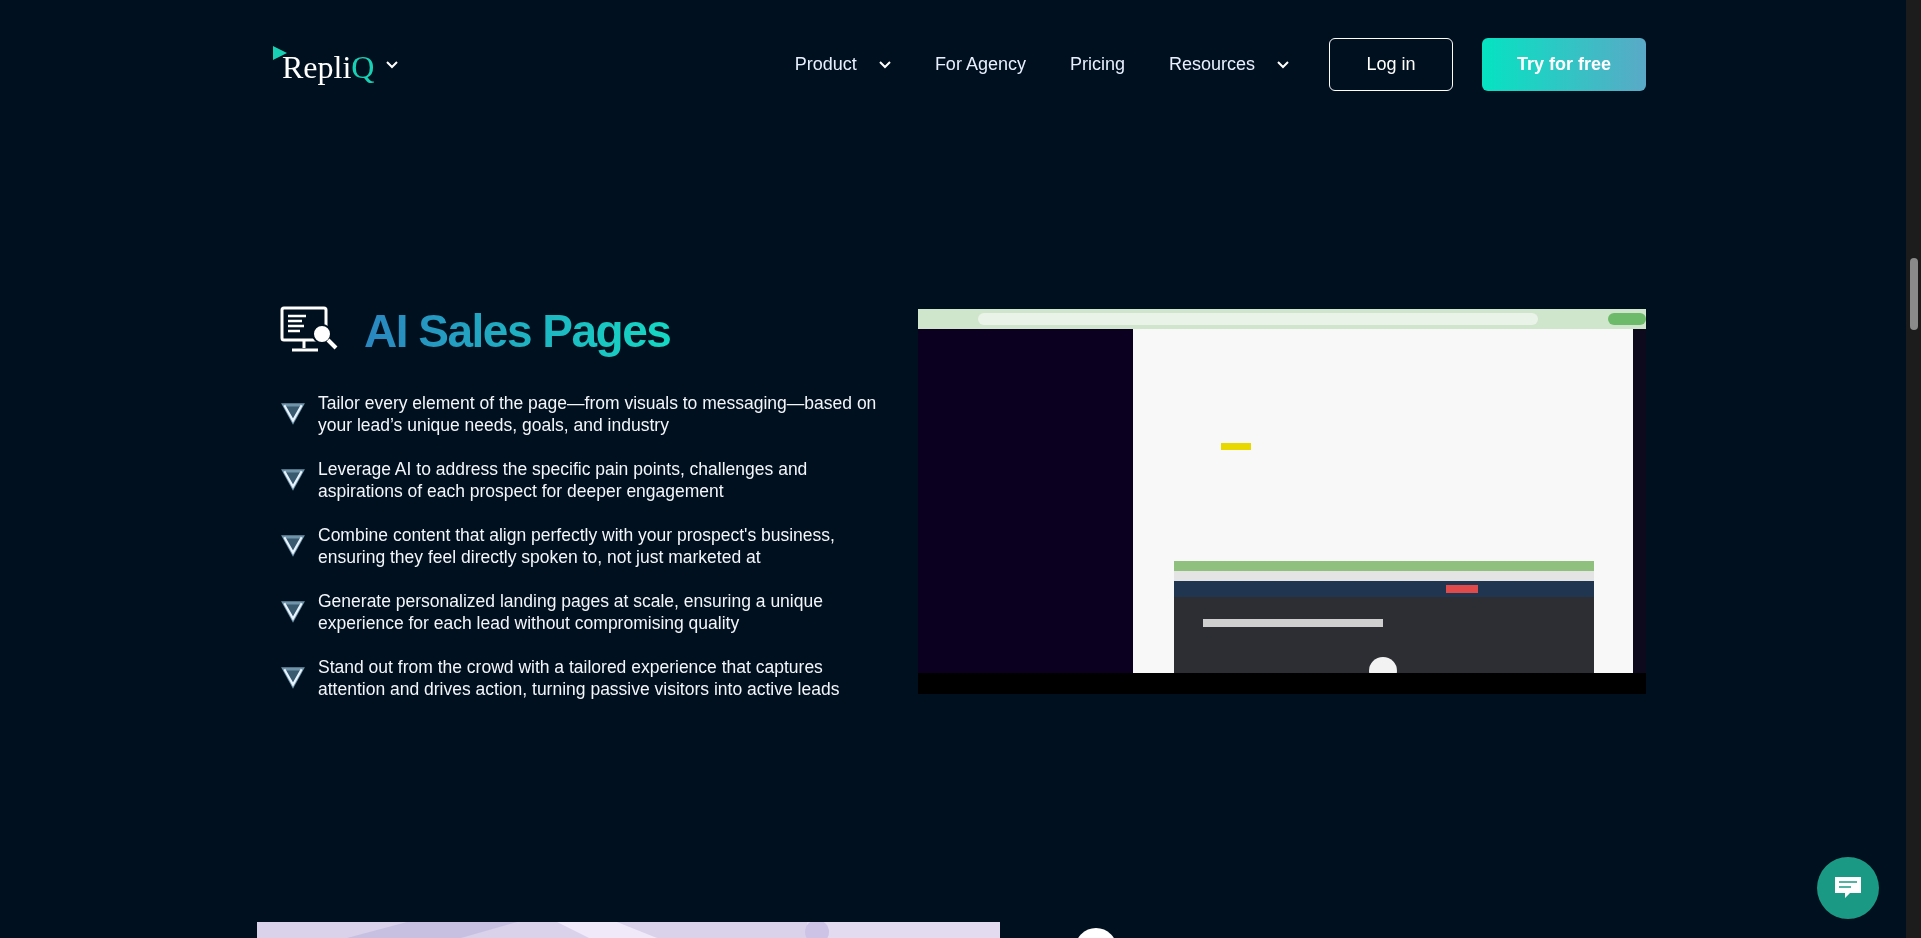 The height and width of the screenshot is (938, 1921). I want to click on bullet-text: Tailor every element of the page—from visuals to messaging—based on your lead’s unique needs, goals, and industry, so click(598, 414).